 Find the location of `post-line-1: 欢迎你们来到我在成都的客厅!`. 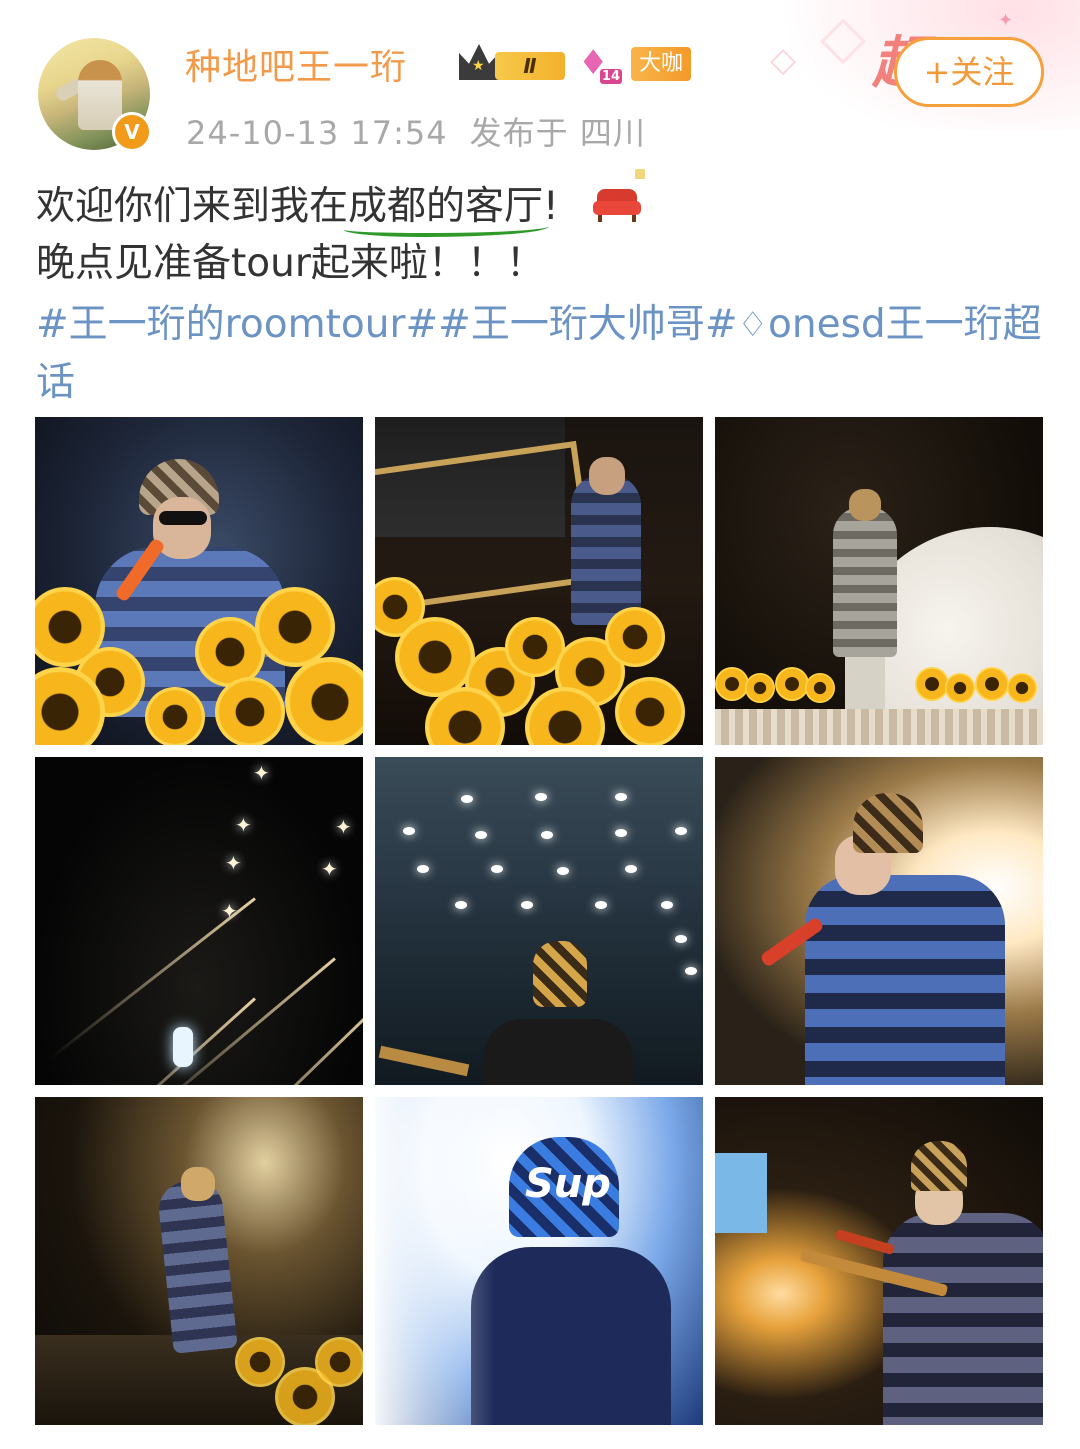

post-line-1: 欢迎你们来到我在成都的客厅! is located at coordinates (541, 202).